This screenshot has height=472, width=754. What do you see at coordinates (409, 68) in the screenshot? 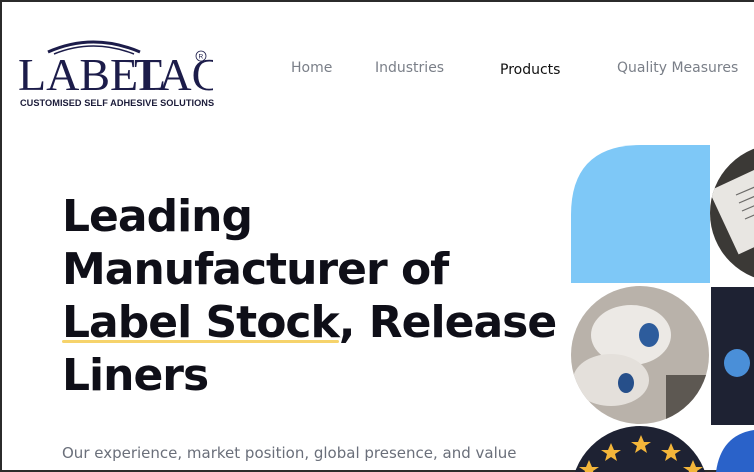
I see `nav-industries: Industries` at bounding box center [409, 68].